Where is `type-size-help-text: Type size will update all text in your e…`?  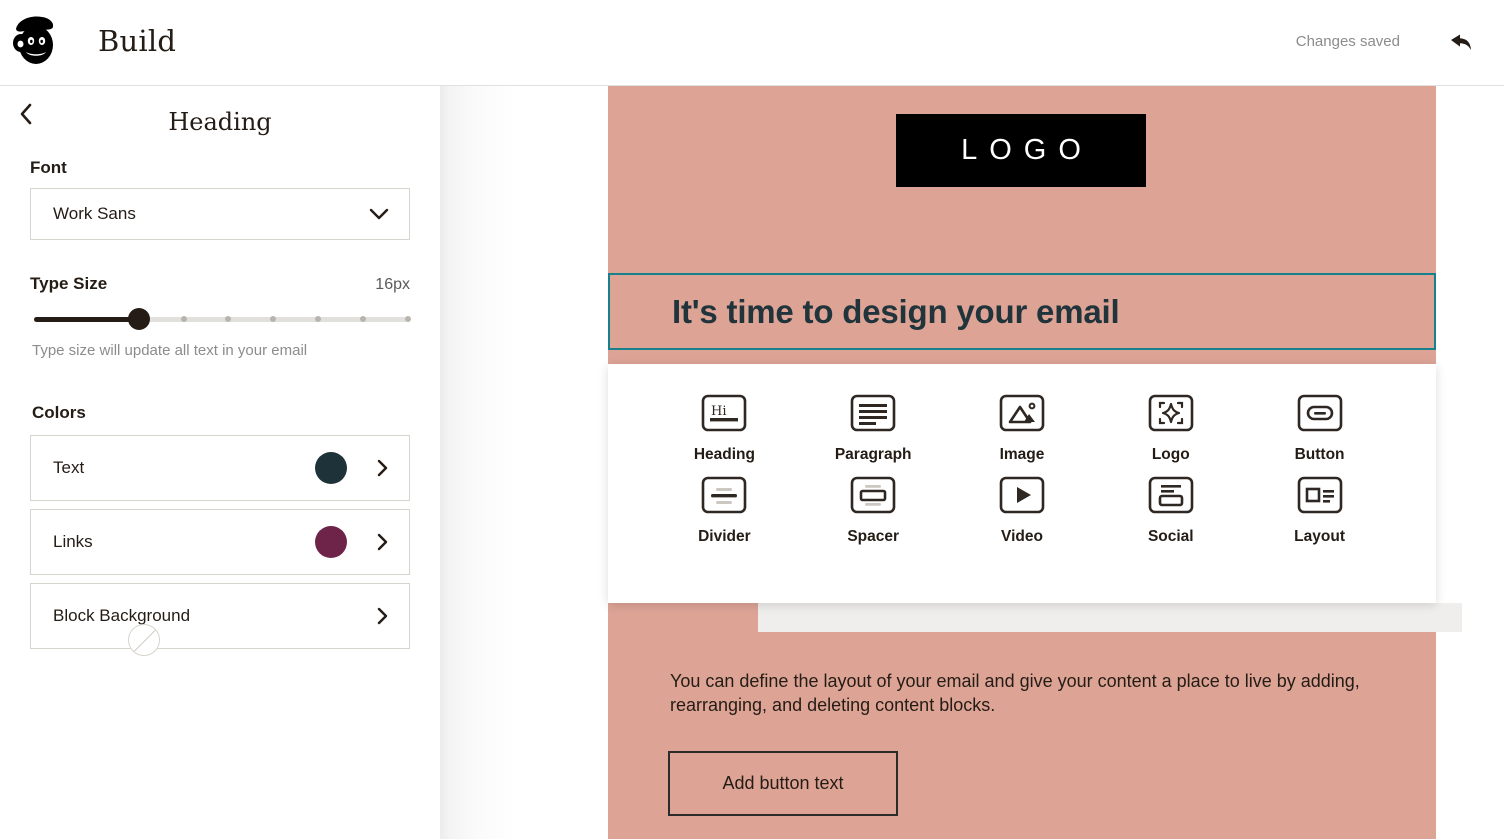 type-size-help-text: Type size will update all text in your e… is located at coordinates (170, 350).